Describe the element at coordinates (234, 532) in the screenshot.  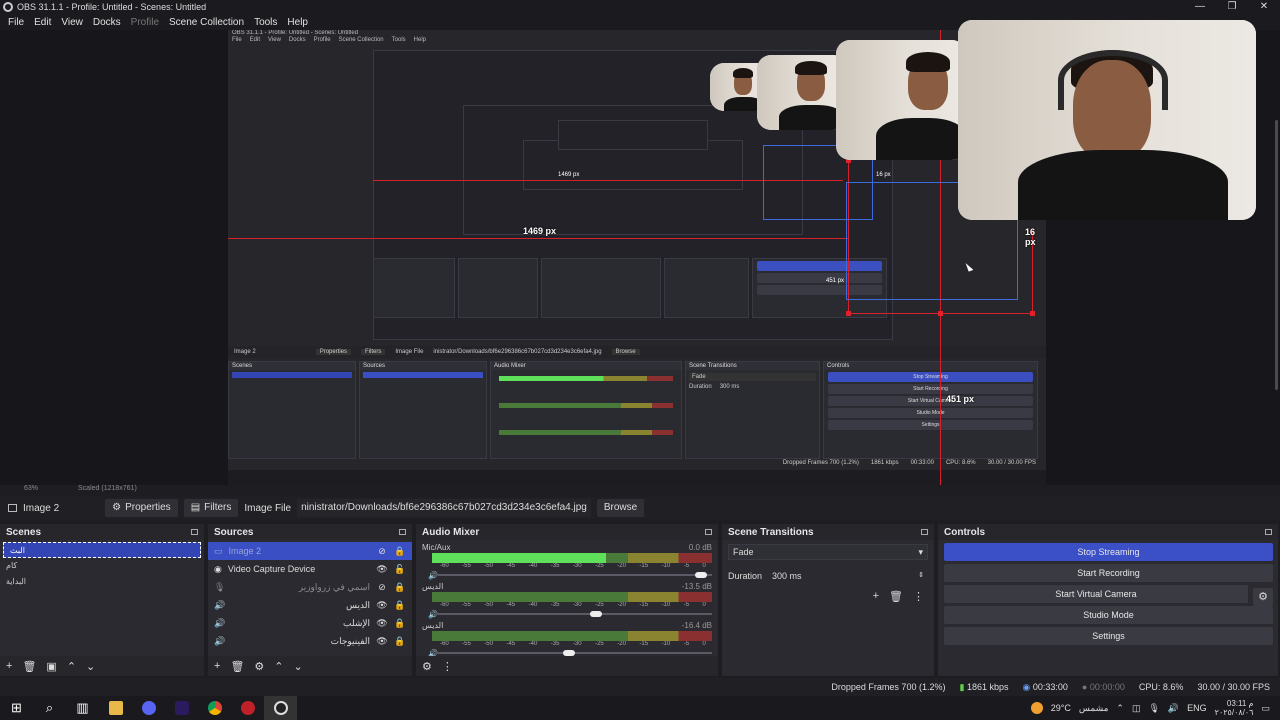
I see `sources-title: Sources` at that location.